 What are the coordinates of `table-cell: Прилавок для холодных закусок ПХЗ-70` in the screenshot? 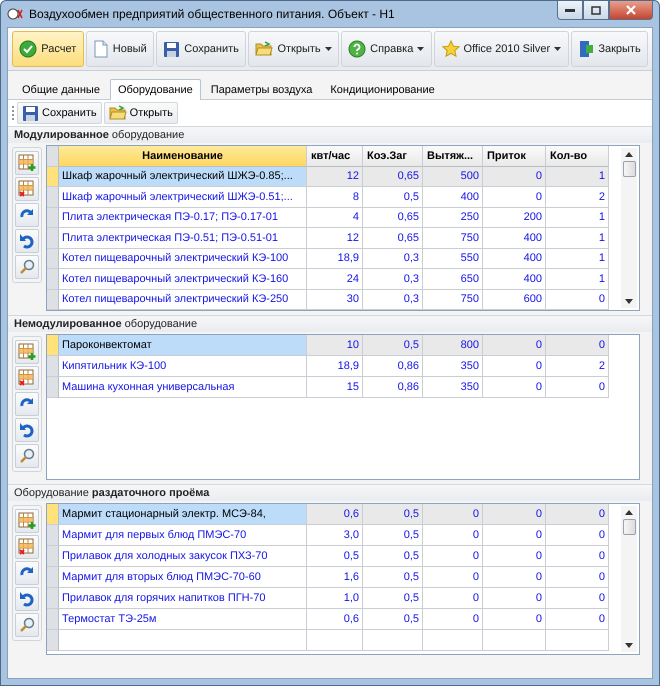 It's located at (183, 556).